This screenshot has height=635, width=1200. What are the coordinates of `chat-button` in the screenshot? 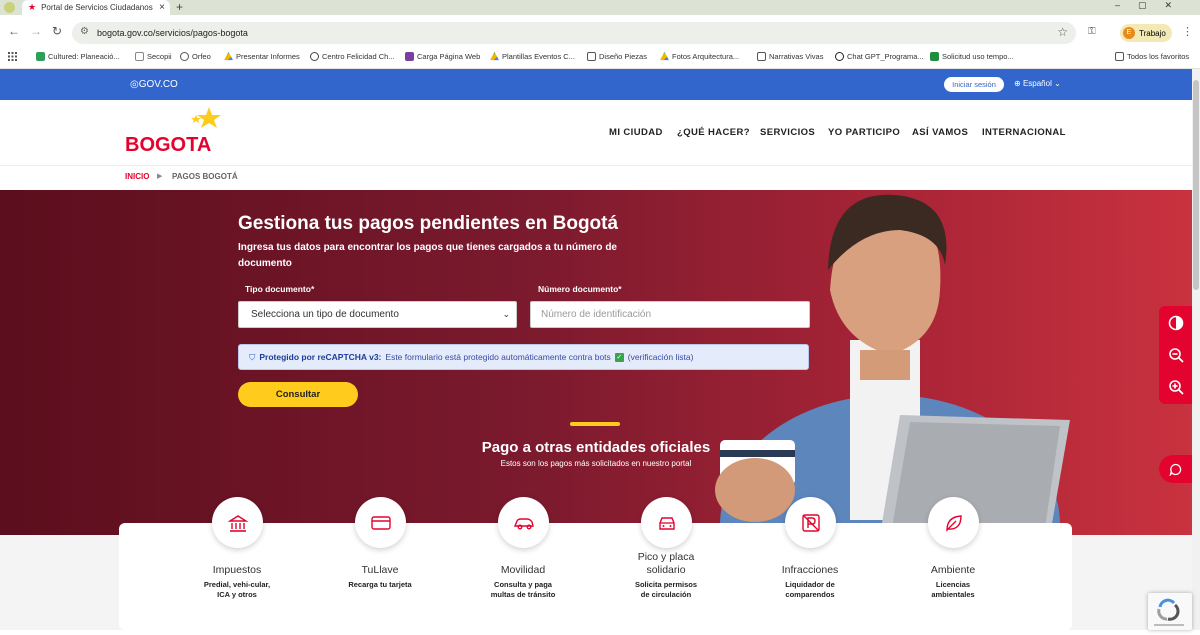 It's located at (1175, 469).